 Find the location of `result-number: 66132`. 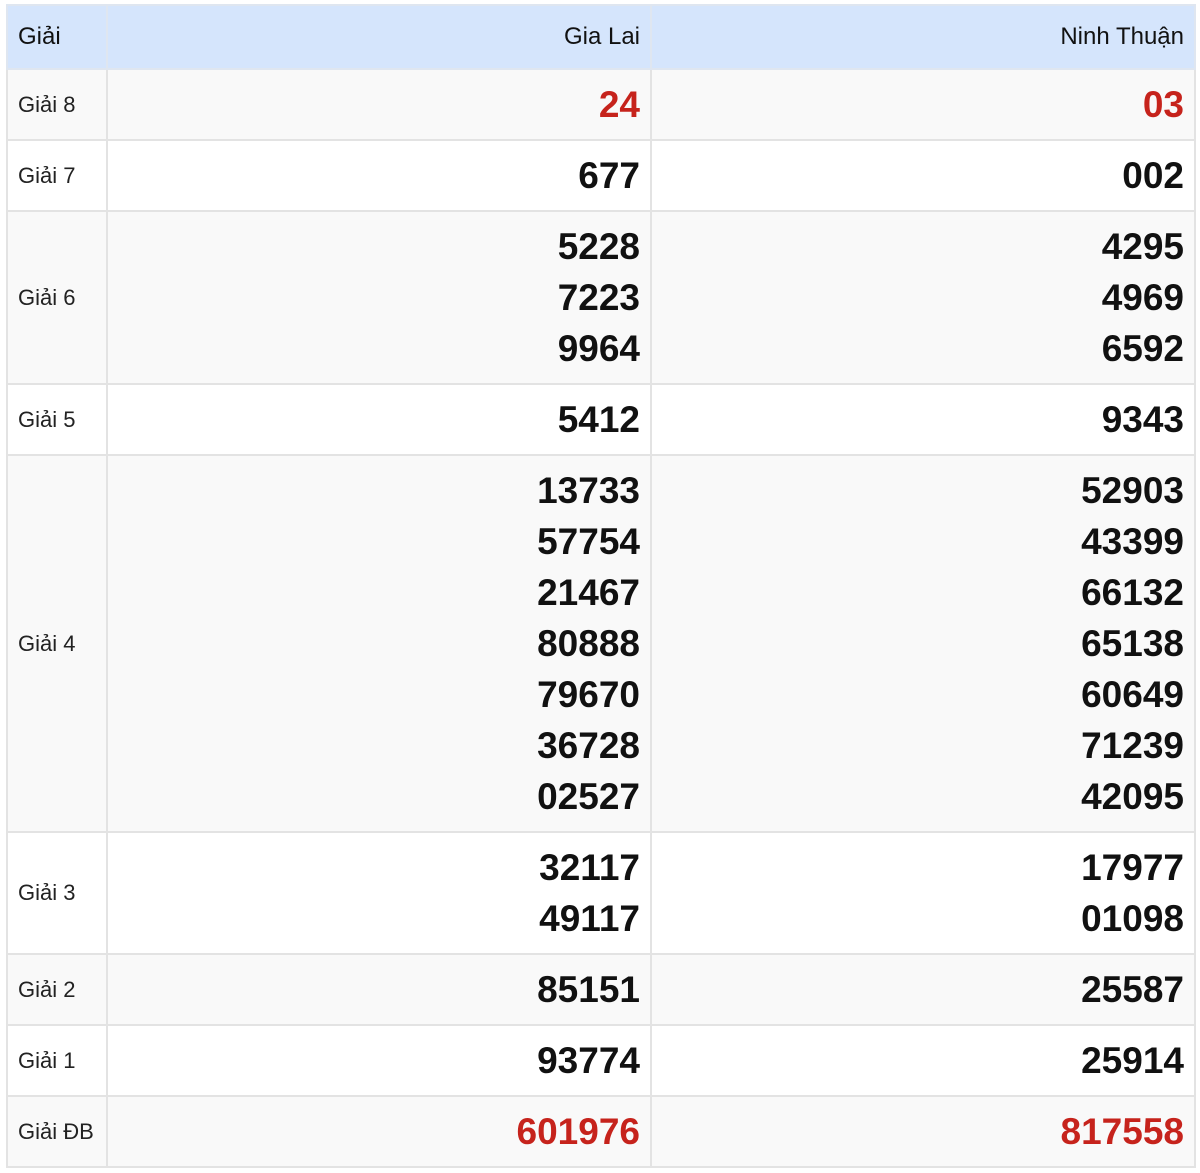

result-number: 66132 is located at coordinates (1132, 592).